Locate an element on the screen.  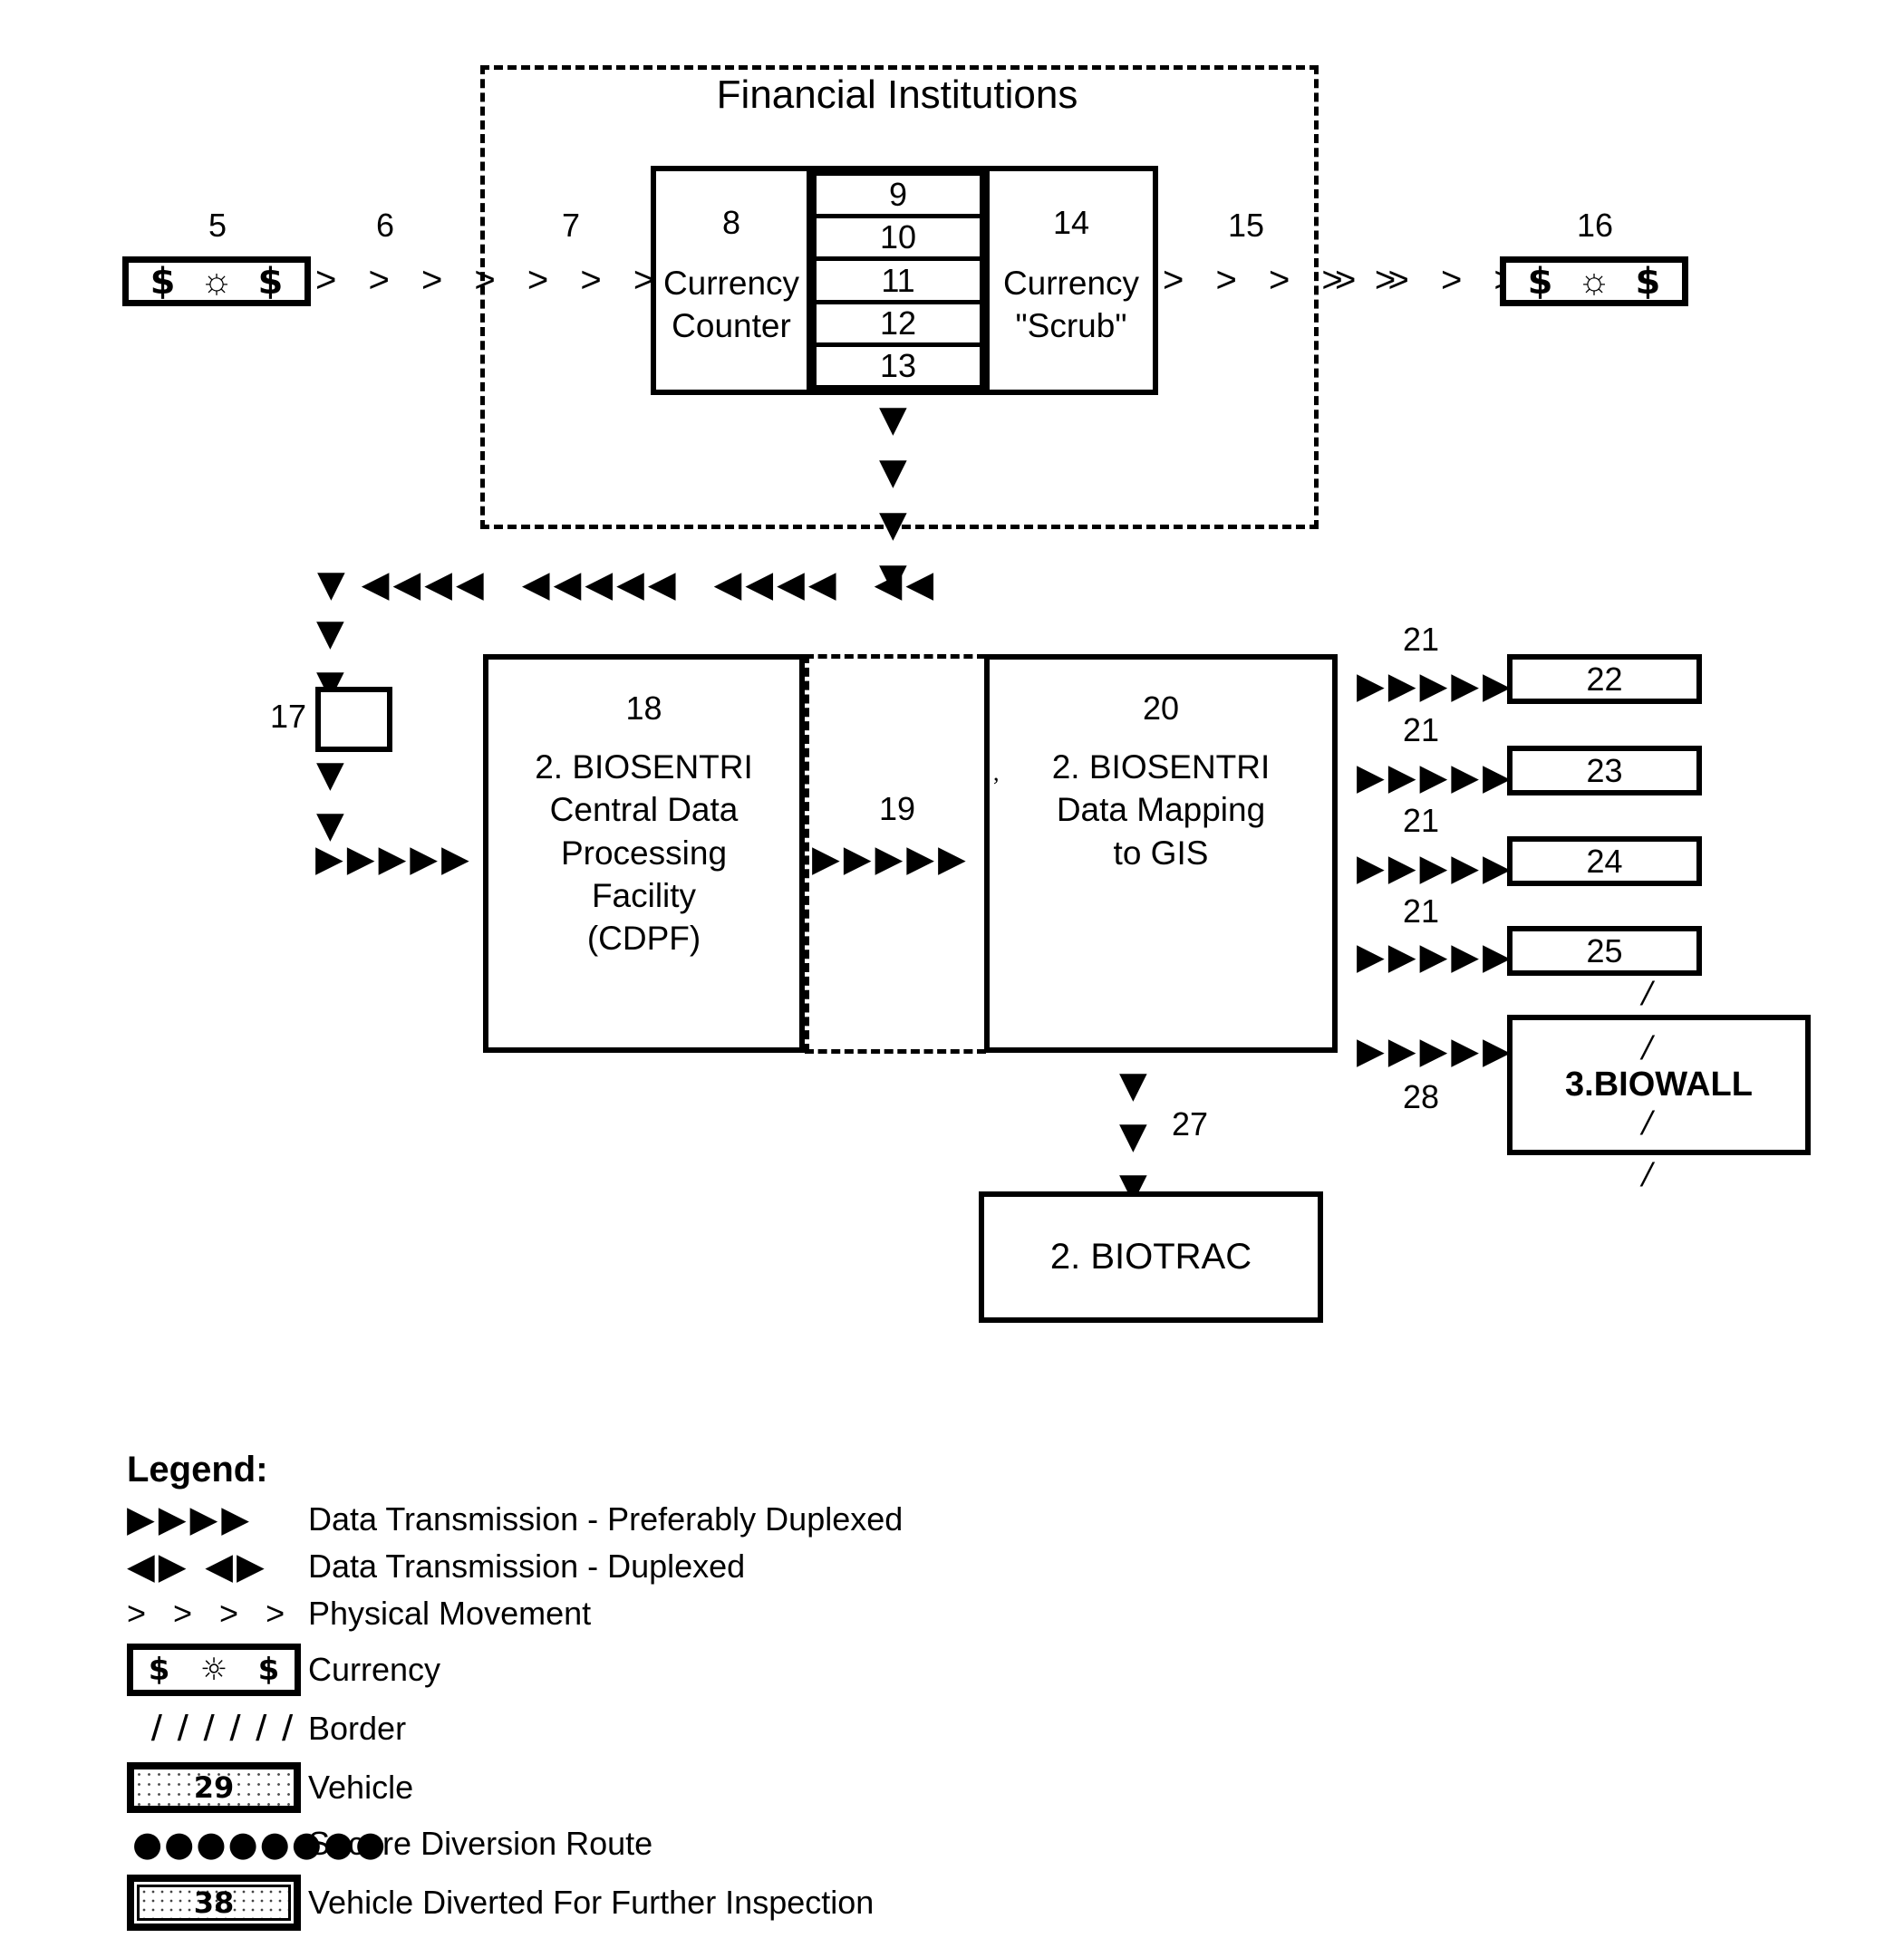
stack-row: 11 is located at coordinates (898, 282).